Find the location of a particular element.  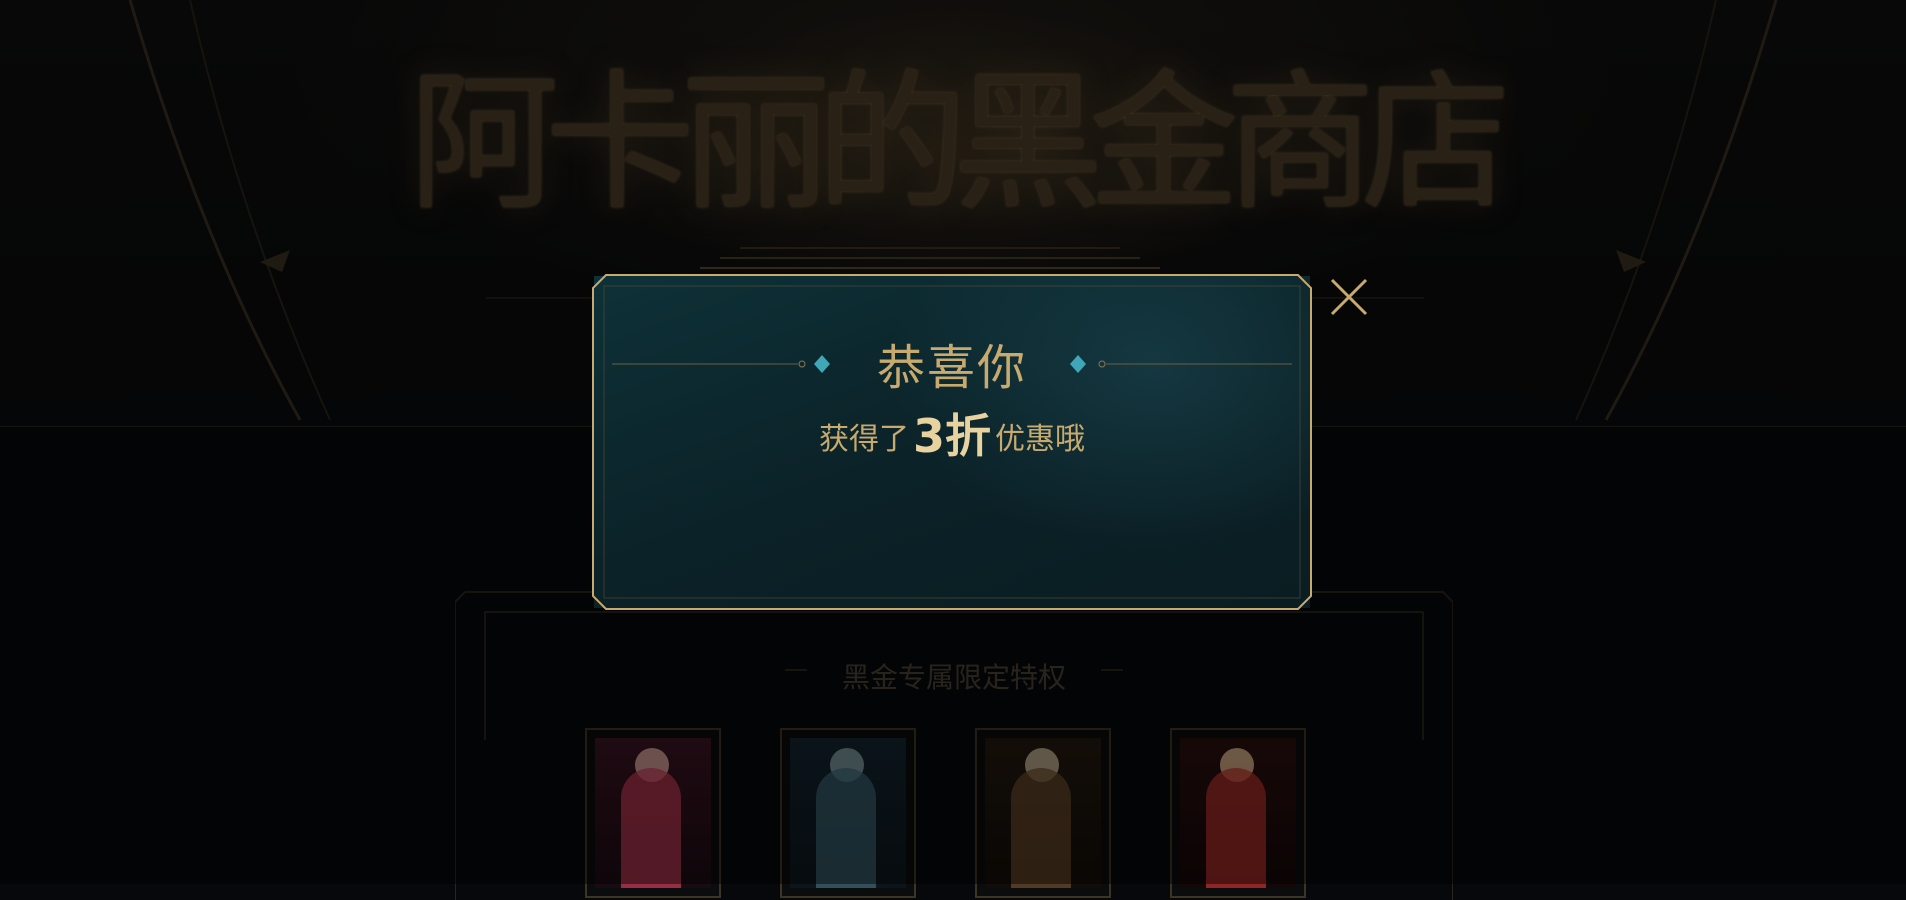

dialog-message: 获得了3折 优惠哦 is located at coordinates (952, 433).